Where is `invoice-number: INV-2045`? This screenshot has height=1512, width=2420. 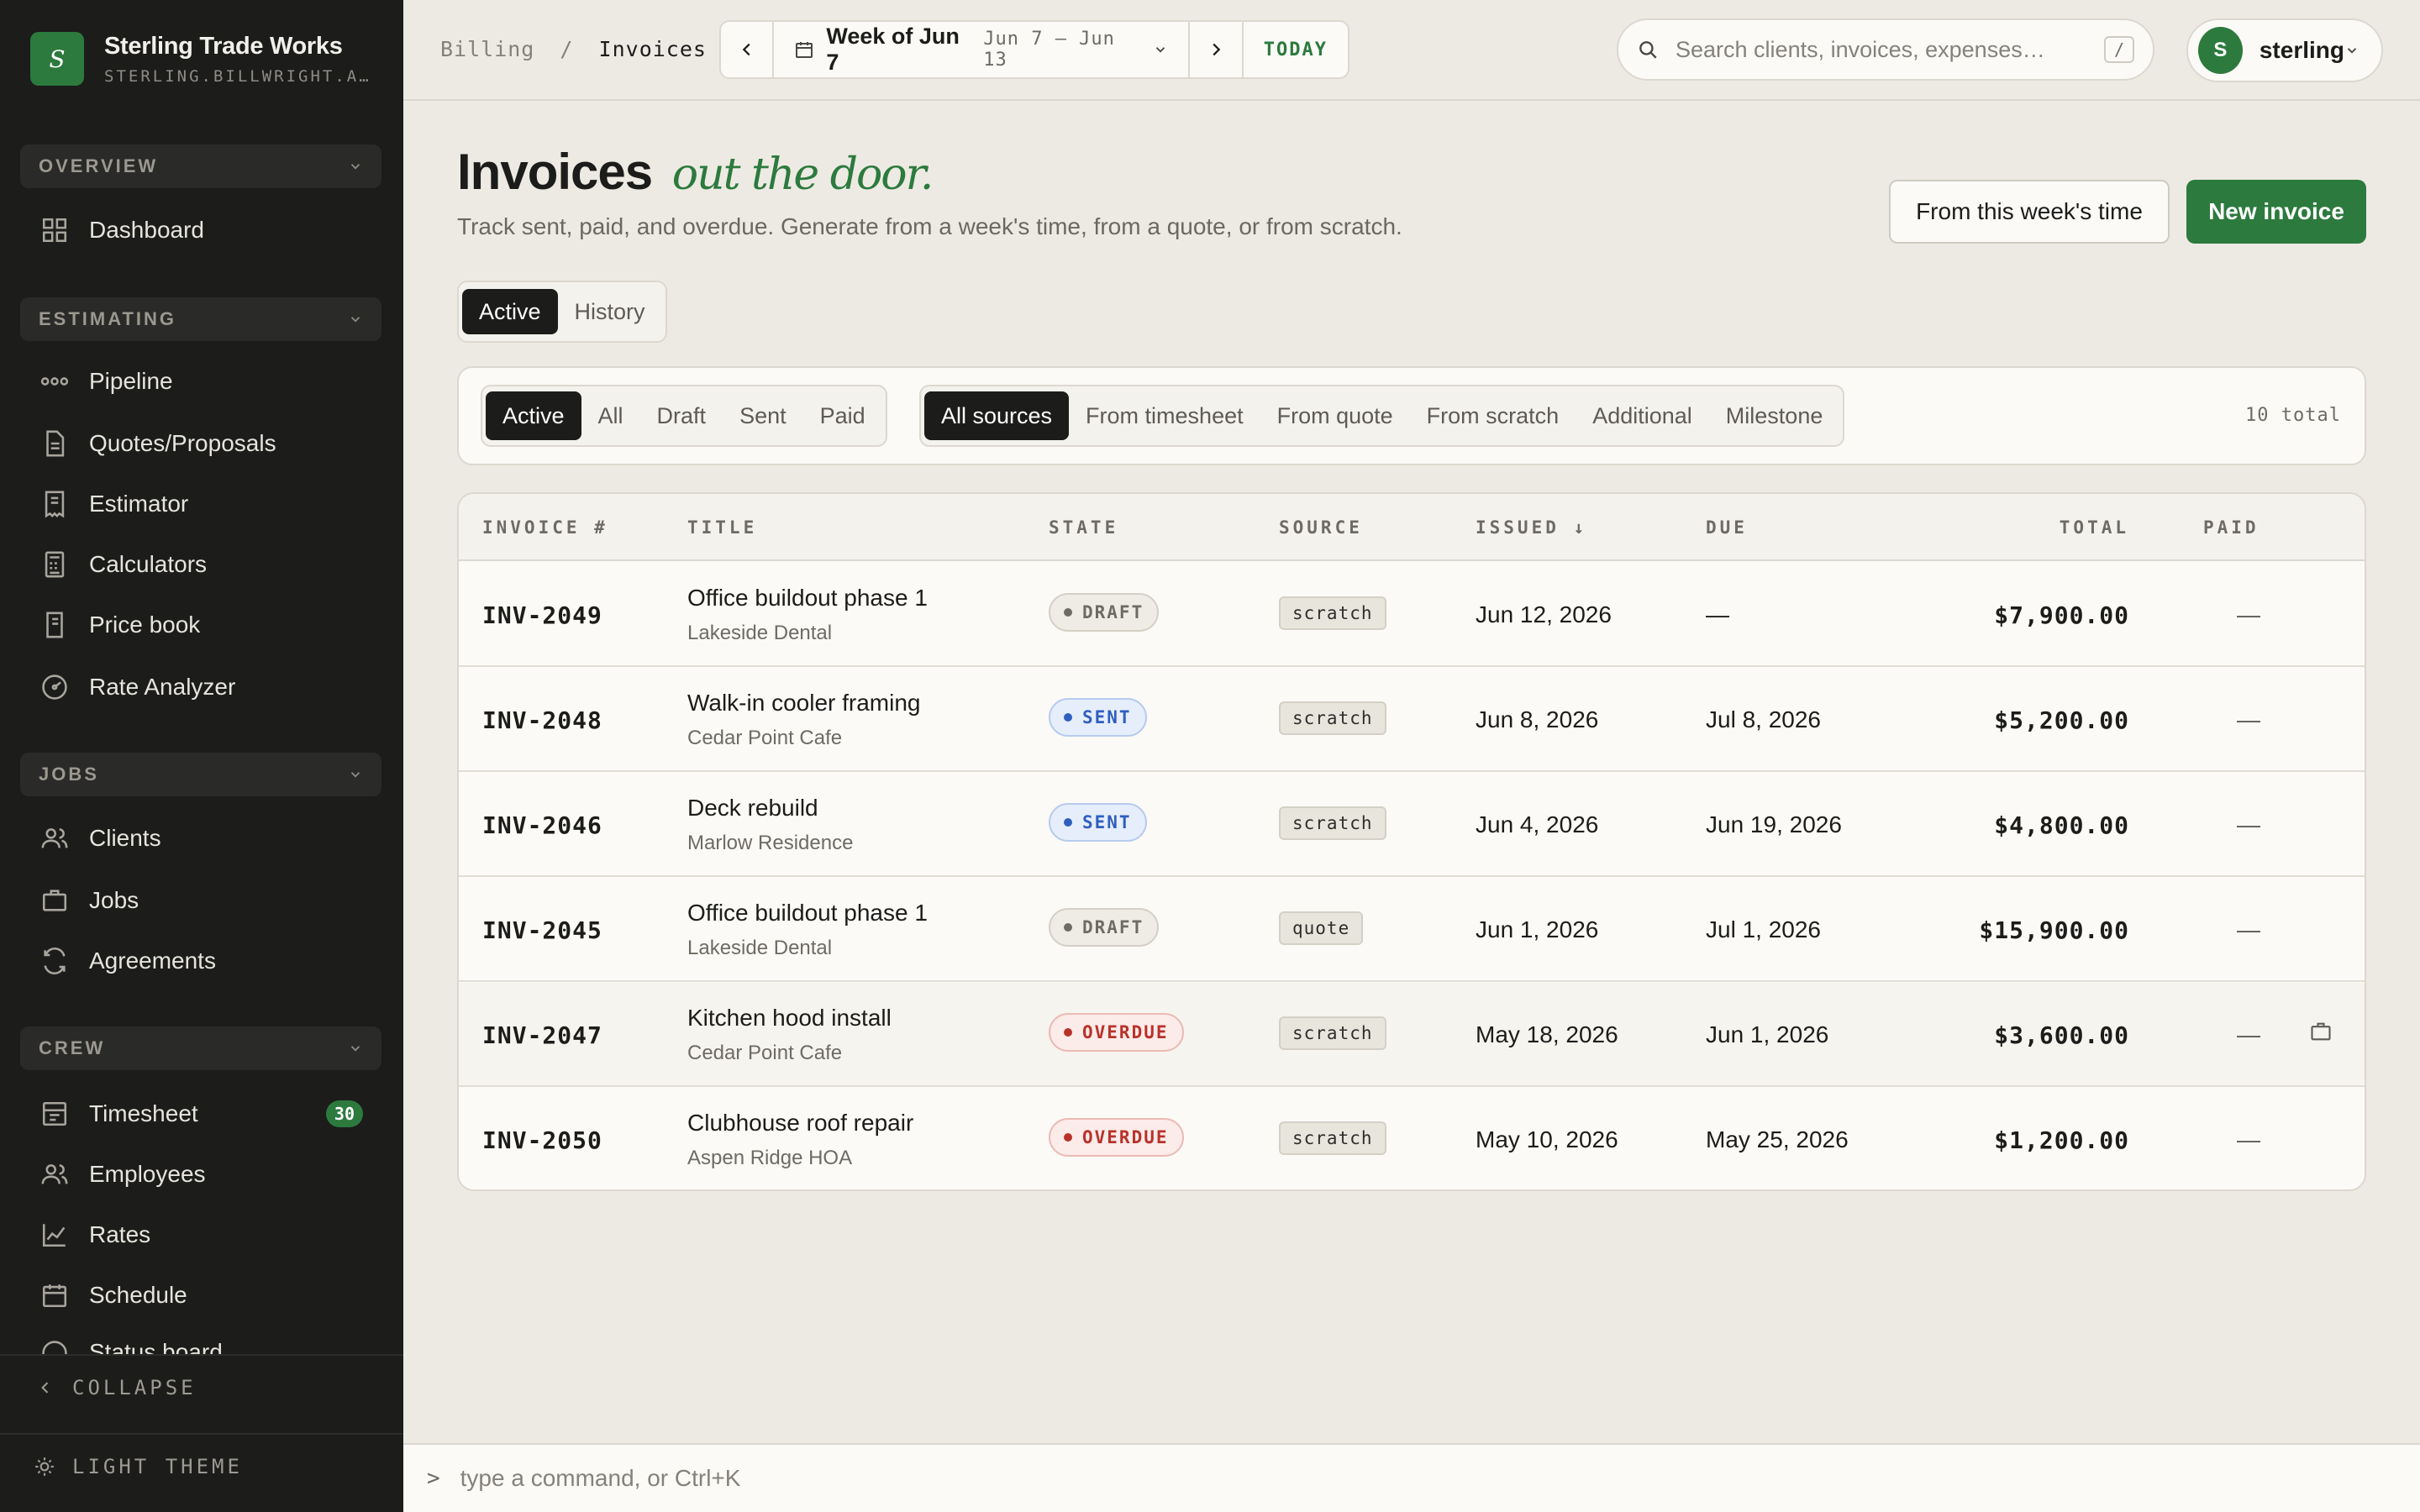 invoice-number: INV-2045 is located at coordinates (542, 930).